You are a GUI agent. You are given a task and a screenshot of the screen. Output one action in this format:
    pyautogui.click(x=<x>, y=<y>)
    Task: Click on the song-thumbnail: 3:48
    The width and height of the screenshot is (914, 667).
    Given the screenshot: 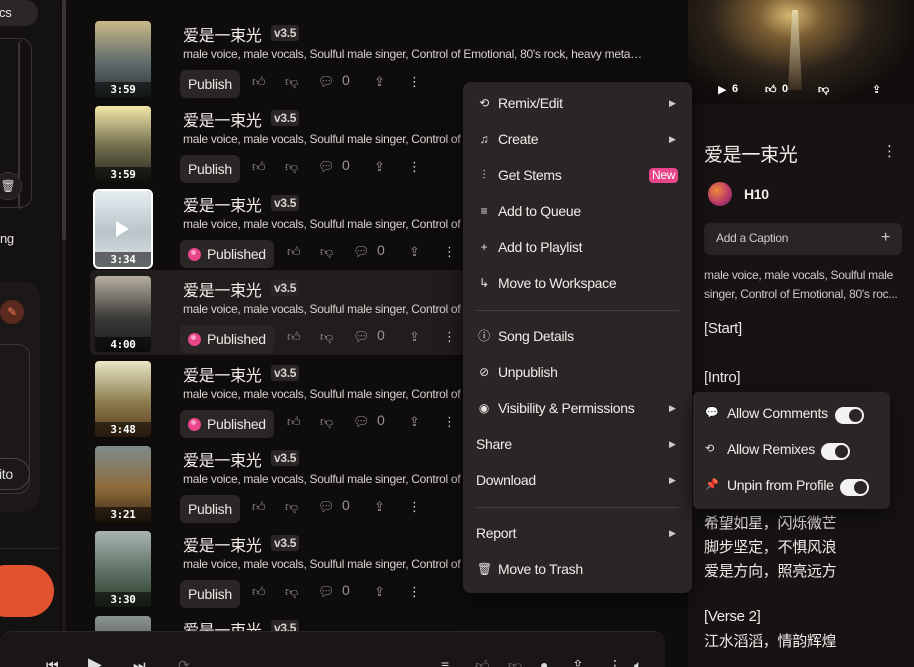 What is the action you would take?
    pyautogui.click(x=123, y=399)
    